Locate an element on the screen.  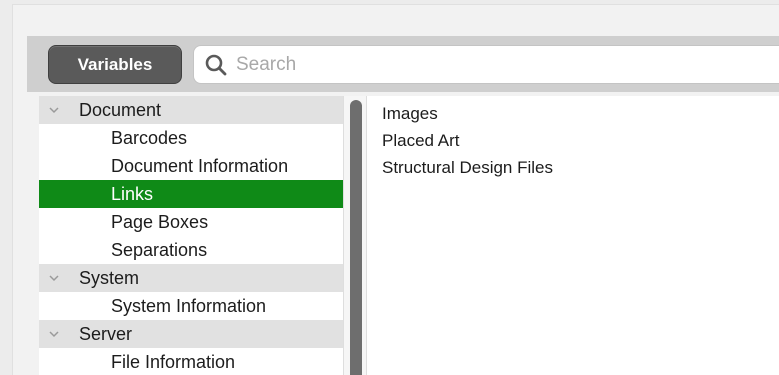
tree-group-system: System is located at coordinates (191, 278).